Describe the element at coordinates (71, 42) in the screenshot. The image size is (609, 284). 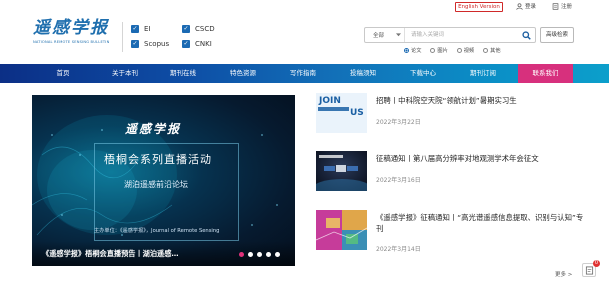
I see `logo-subtitle: NATIONAL REMOTE SENSING BULLETIN` at that location.